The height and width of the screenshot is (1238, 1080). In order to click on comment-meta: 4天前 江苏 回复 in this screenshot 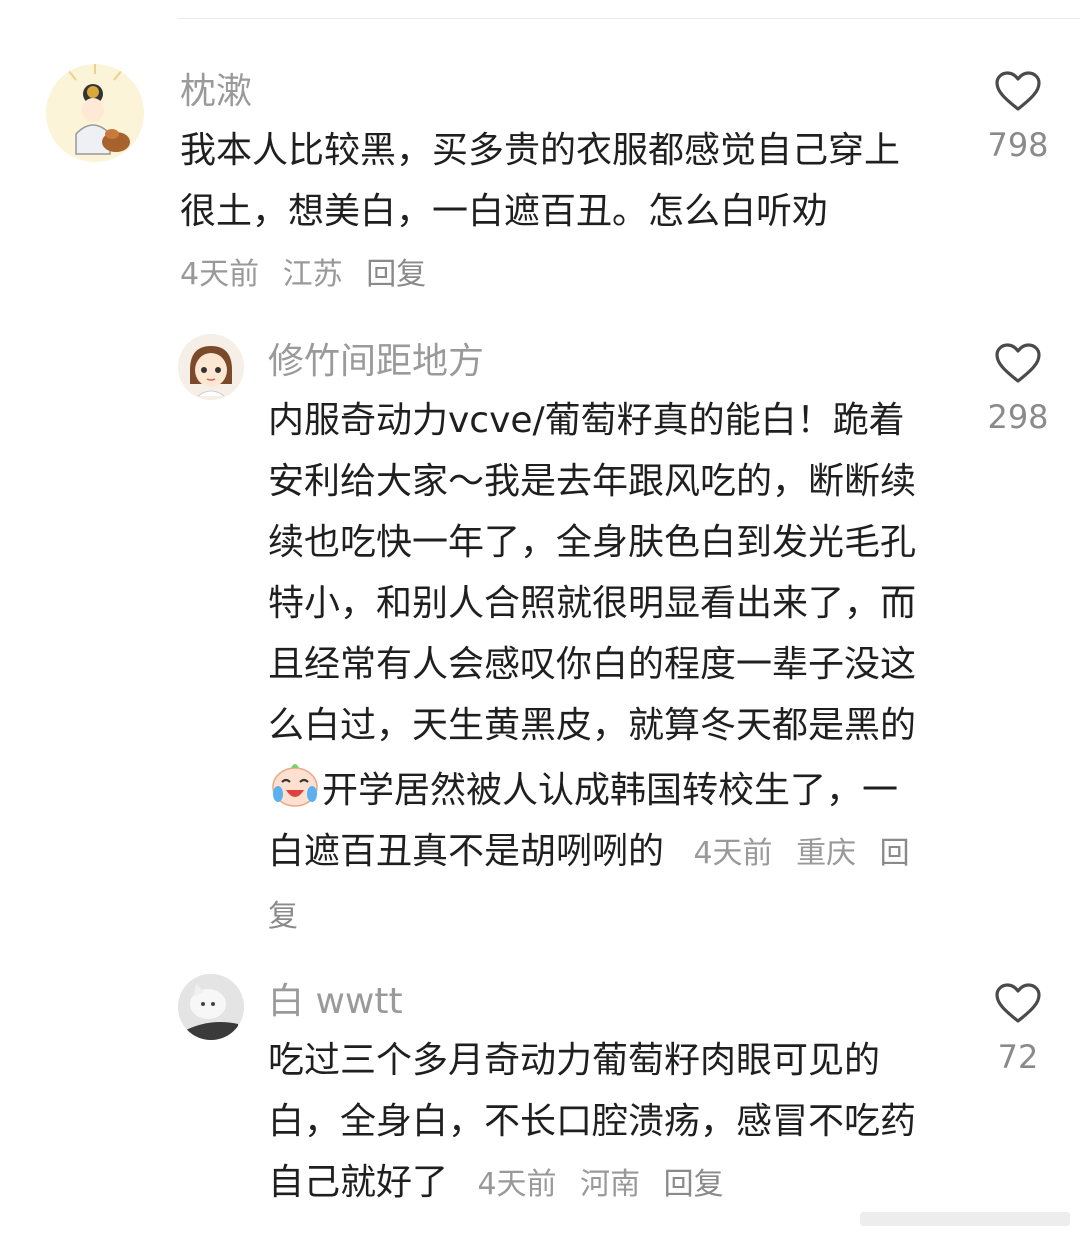, I will do `click(310, 274)`.